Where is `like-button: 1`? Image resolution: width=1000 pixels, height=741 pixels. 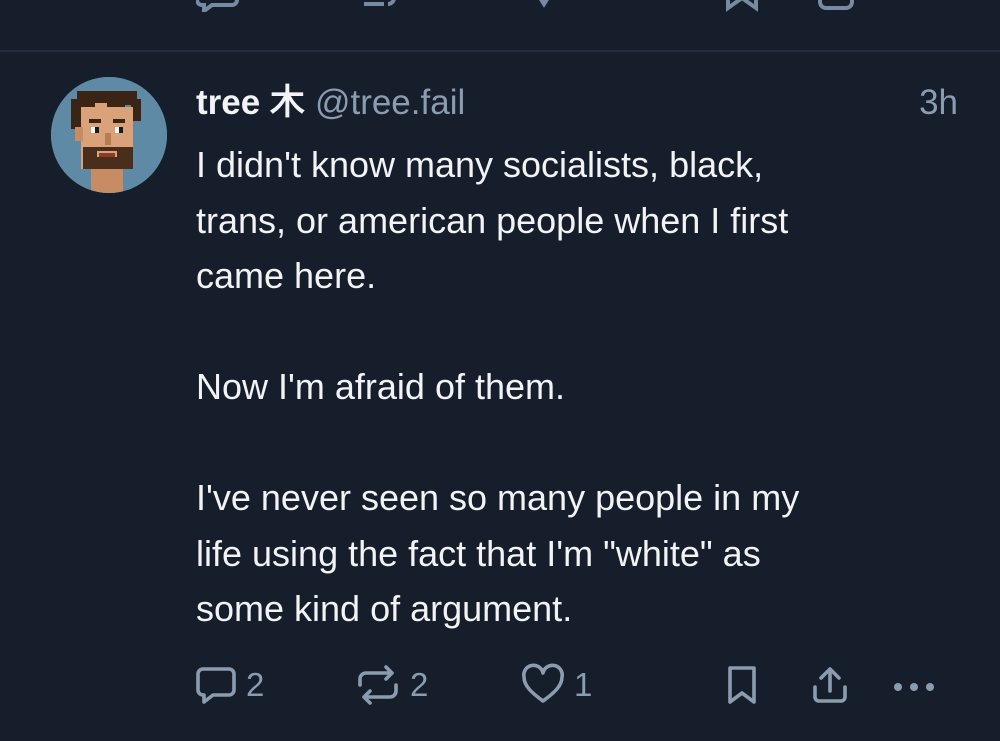 like-button: 1 is located at coordinates (556, 685).